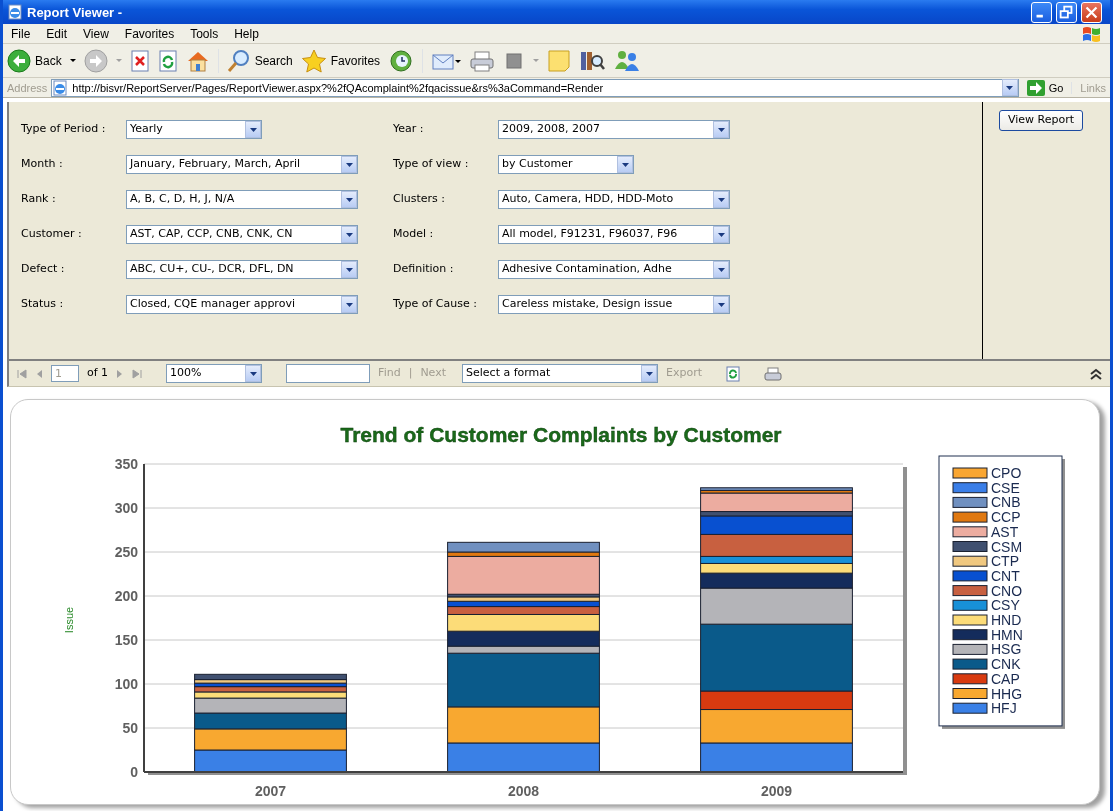 The image size is (1113, 811). Describe the element at coordinates (627, 60) in the screenshot. I see `people-icon` at that location.